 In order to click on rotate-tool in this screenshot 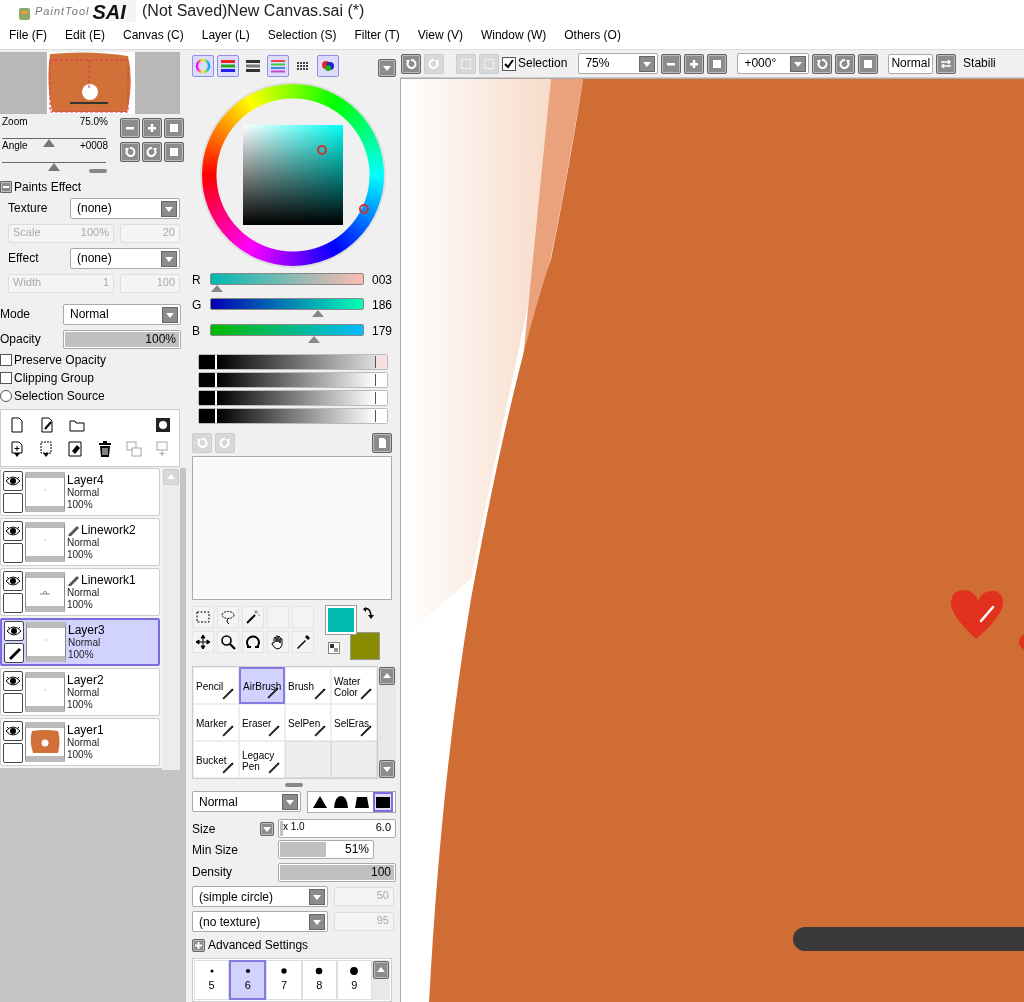, I will do `click(253, 642)`.